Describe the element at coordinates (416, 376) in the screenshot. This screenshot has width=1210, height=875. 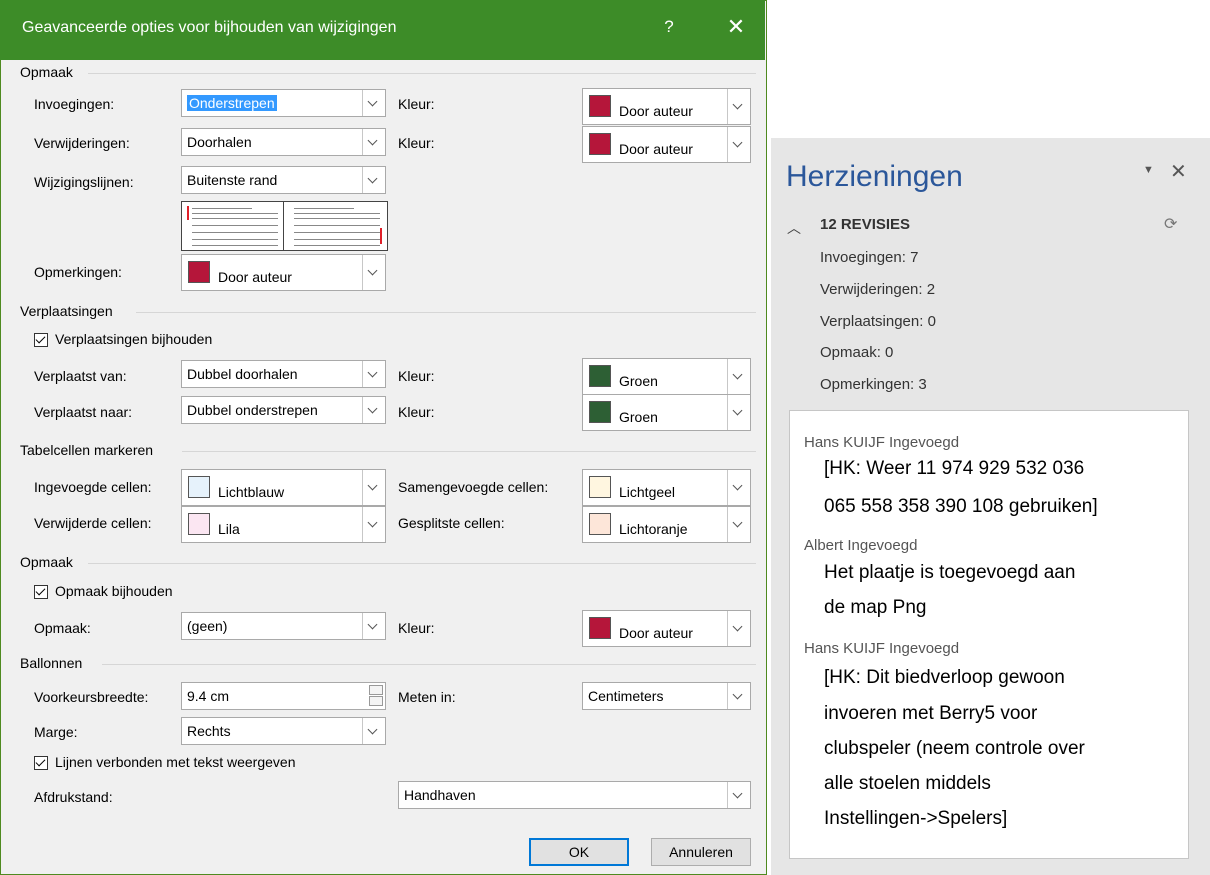
I see `moved-from-color-label: Kleur:` at that location.